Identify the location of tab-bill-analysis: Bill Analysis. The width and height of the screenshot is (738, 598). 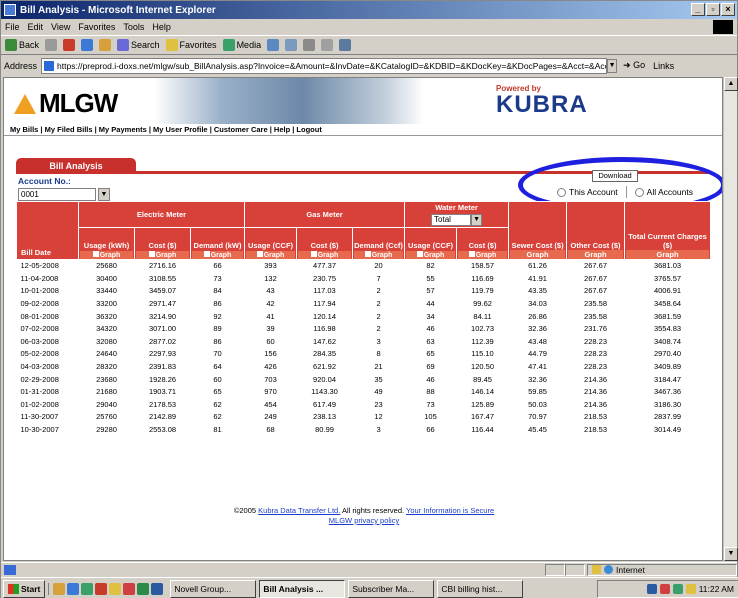
(76, 166).